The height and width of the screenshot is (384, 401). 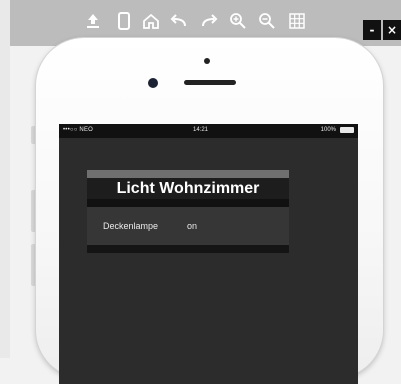 I want to click on redo-icon, so click(x=209, y=21).